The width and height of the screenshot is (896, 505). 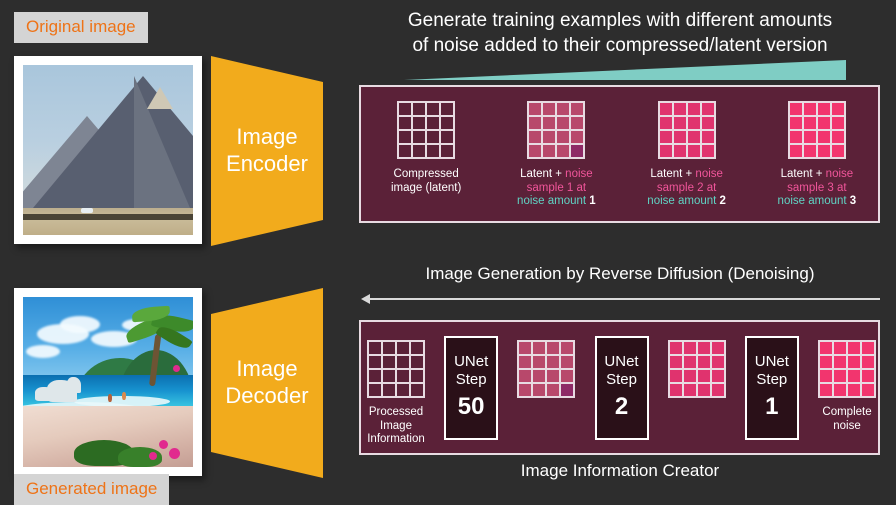 I want to click on original-image-photo, so click(x=108, y=150).